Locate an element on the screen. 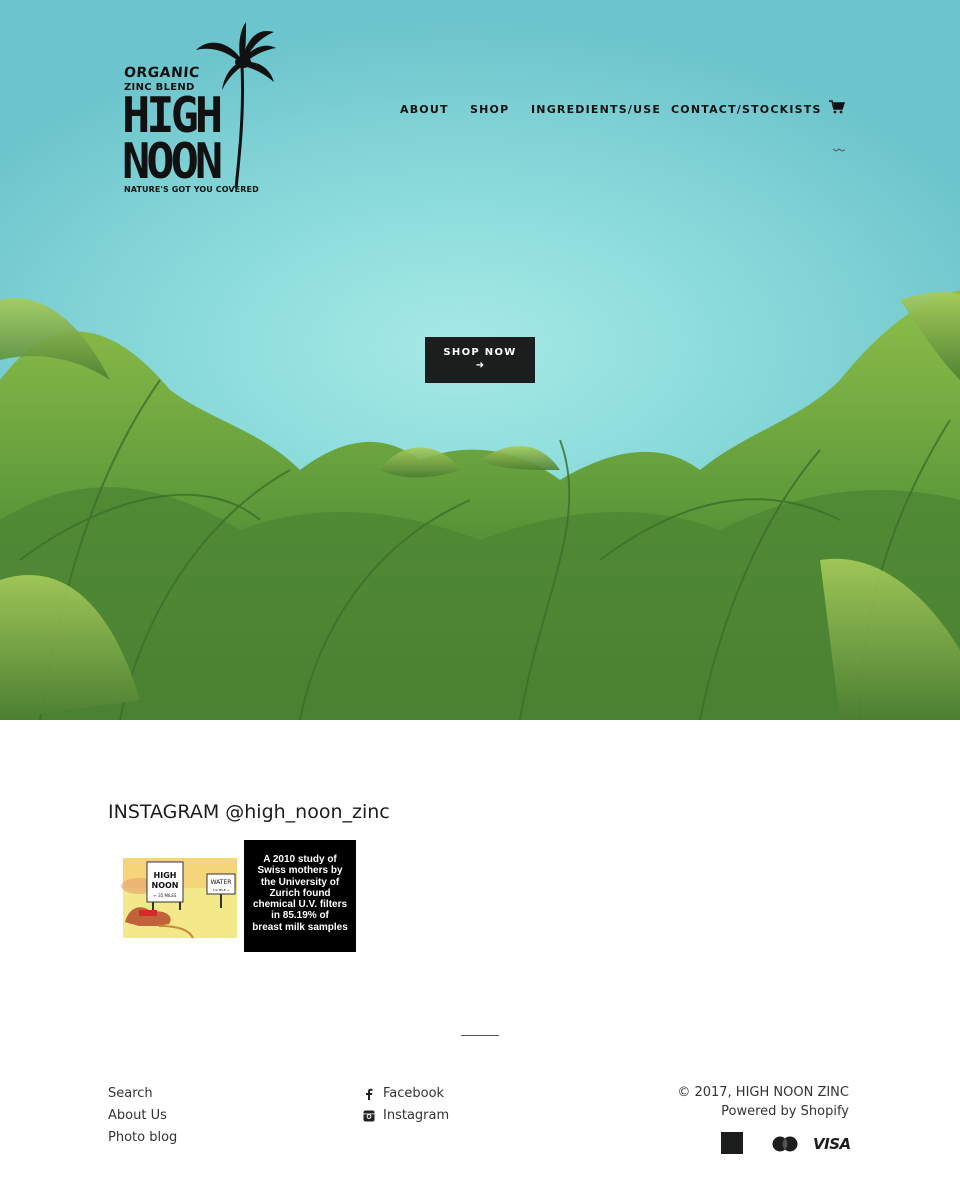 The image size is (960, 1186). footer-links: Search About Us Photo blog is located at coordinates (142, 1116).